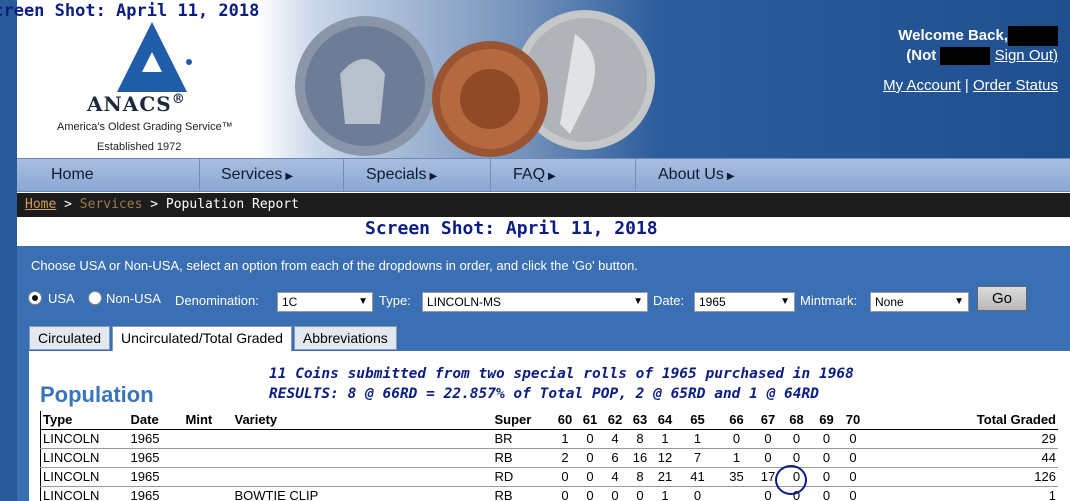 The height and width of the screenshot is (501, 1070). I want to click on nav-label: About Us, so click(691, 174).